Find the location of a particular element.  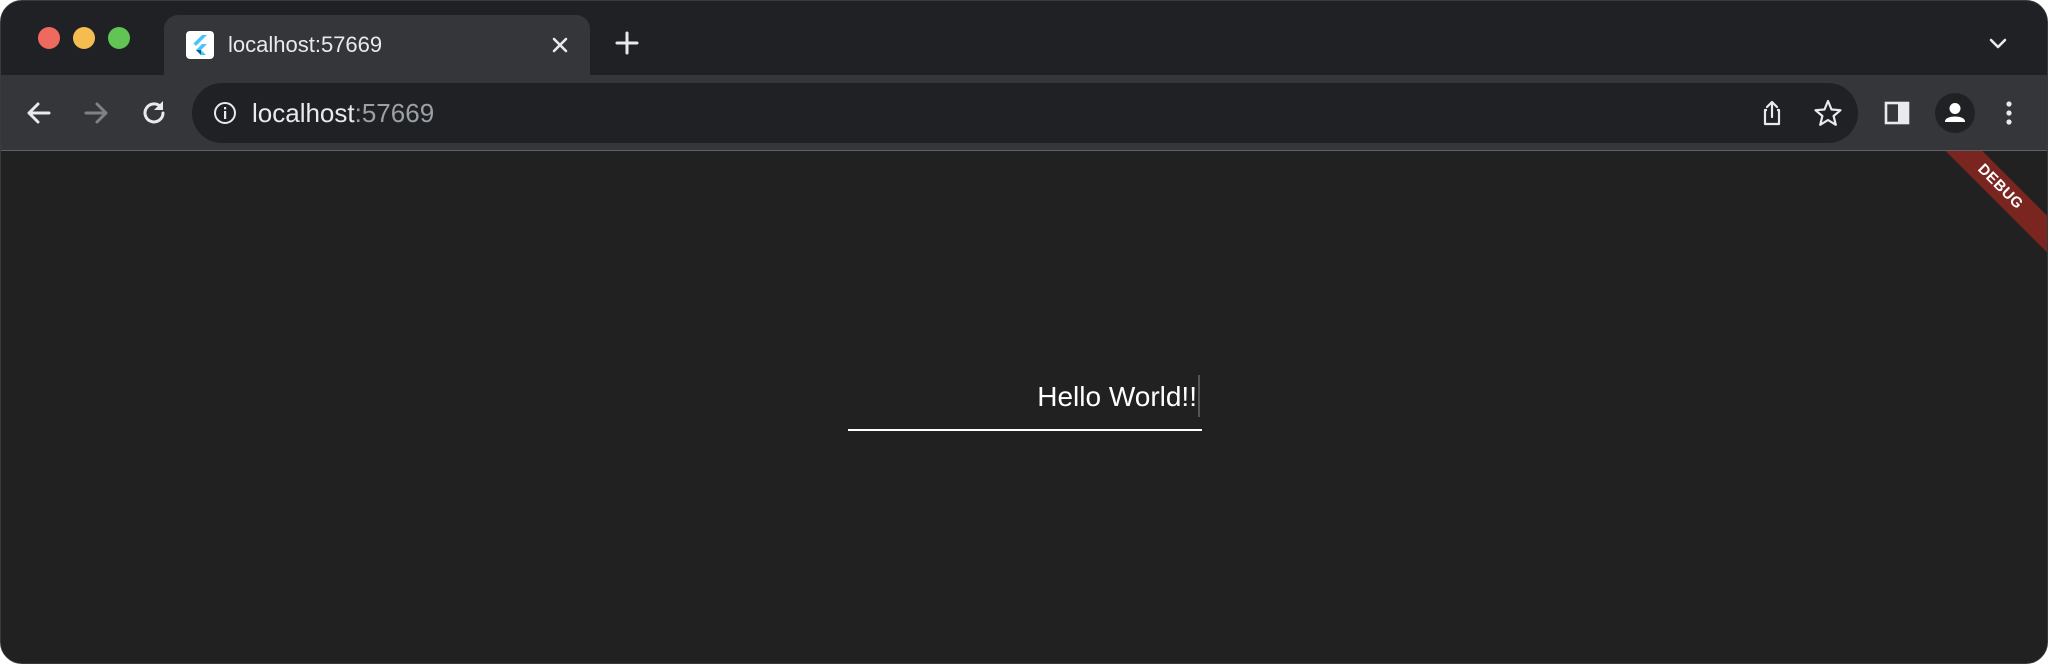

browser-toolbar: localhost:57669 is located at coordinates (1024, 113).